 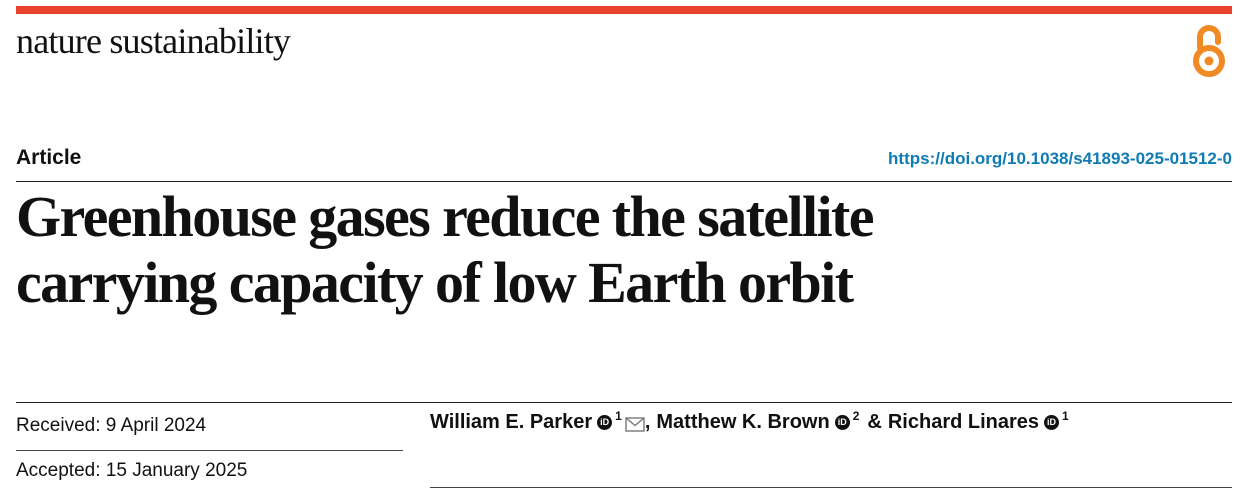 I want to click on received-date: Received: 9 April 2024, so click(x=111, y=425).